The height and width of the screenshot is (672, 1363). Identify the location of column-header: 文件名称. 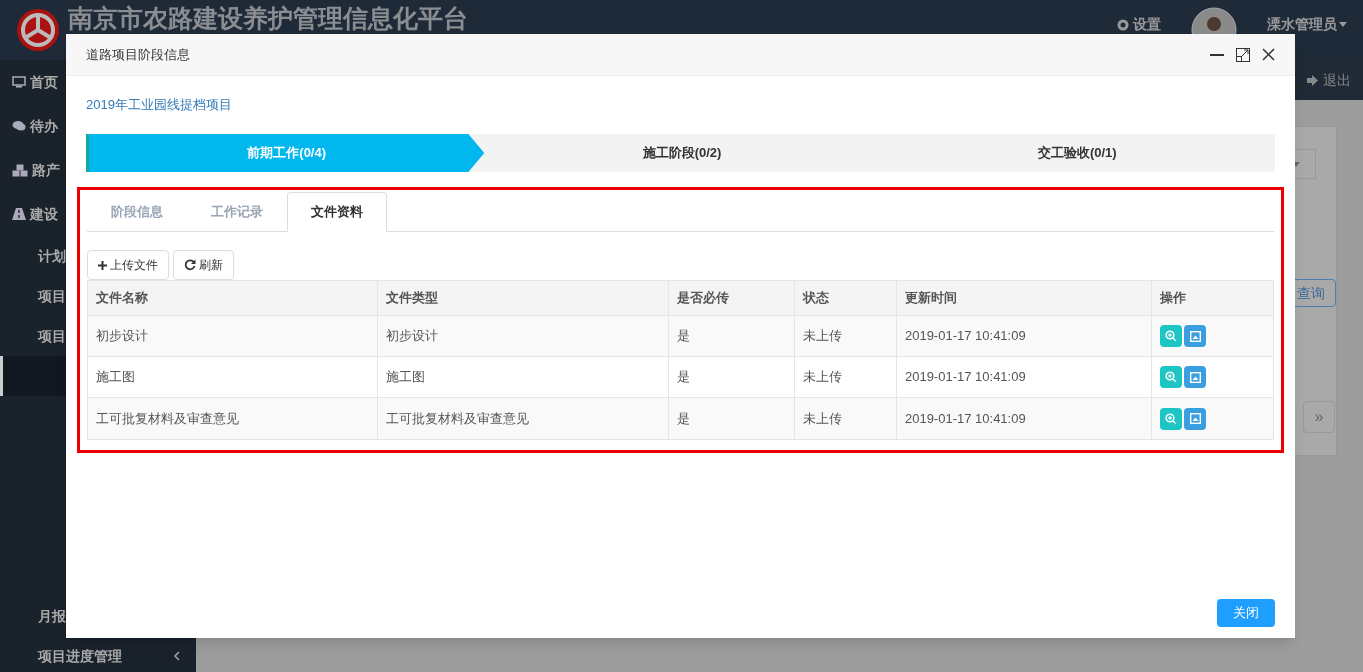
(233, 298).